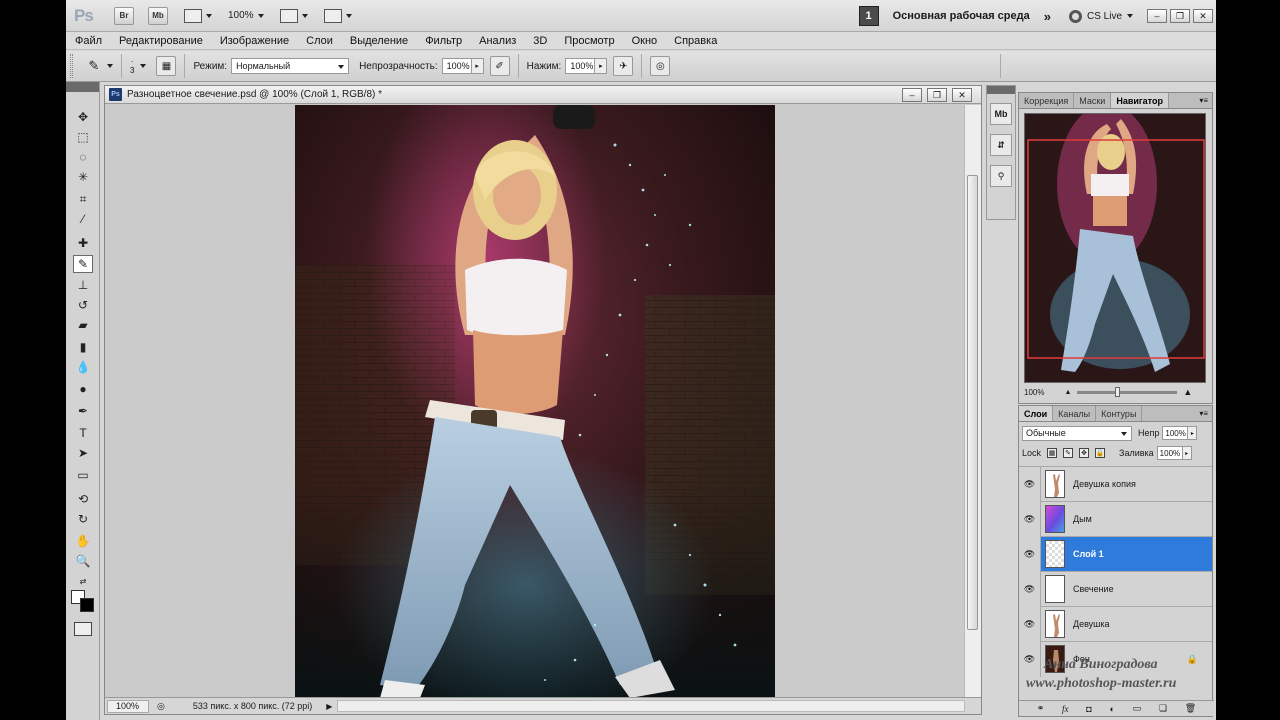 Image resolution: width=1280 pixels, height=720 pixels. I want to click on tab-layers: Слои, so click(1036, 413).